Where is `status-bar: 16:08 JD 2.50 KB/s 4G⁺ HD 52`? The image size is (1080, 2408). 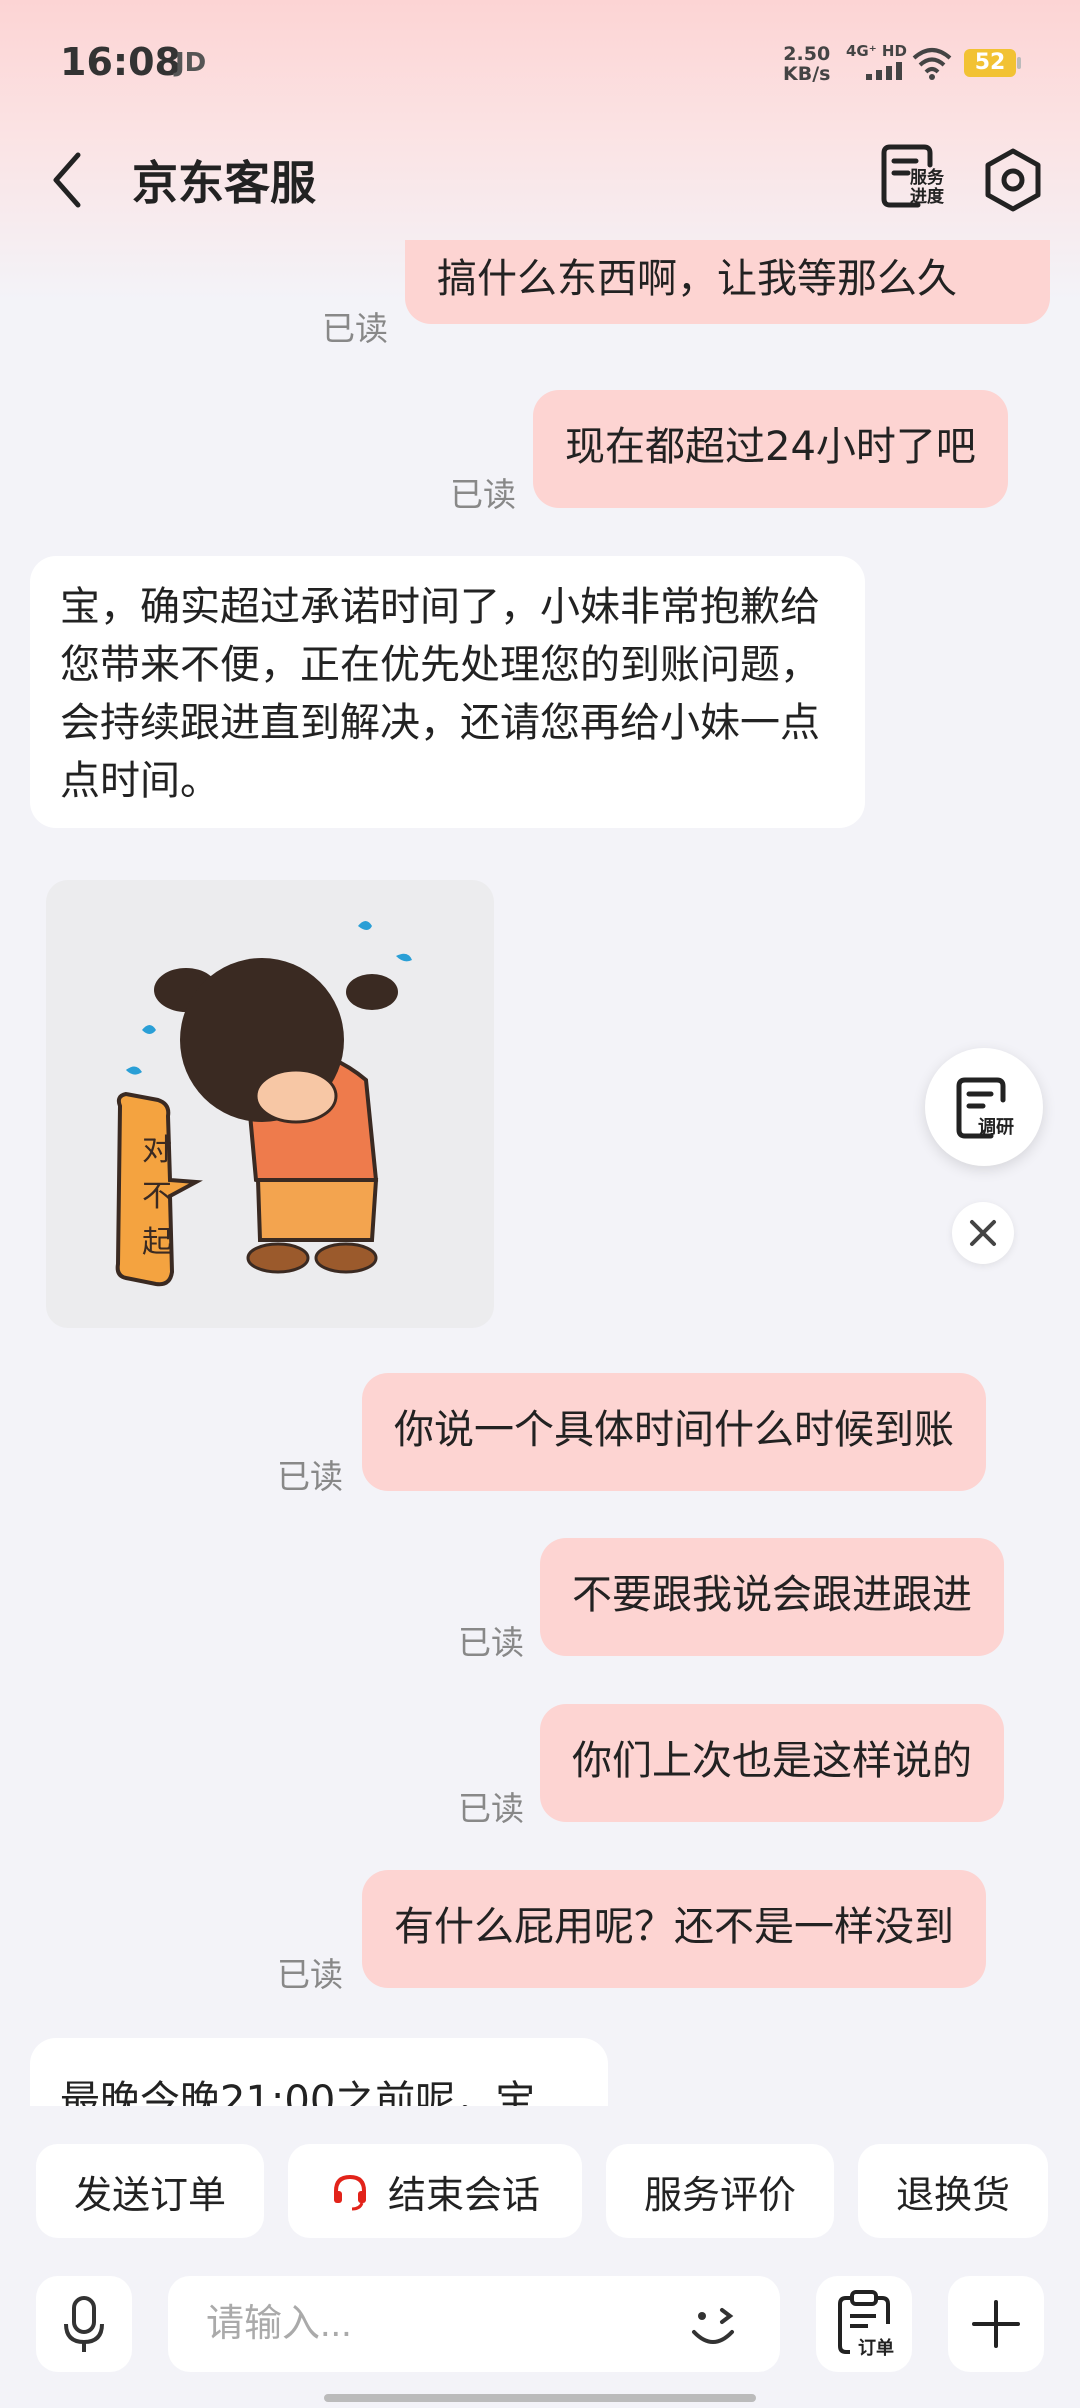 status-bar: 16:08 JD 2.50 KB/s 4G⁺ HD 52 is located at coordinates (540, 62).